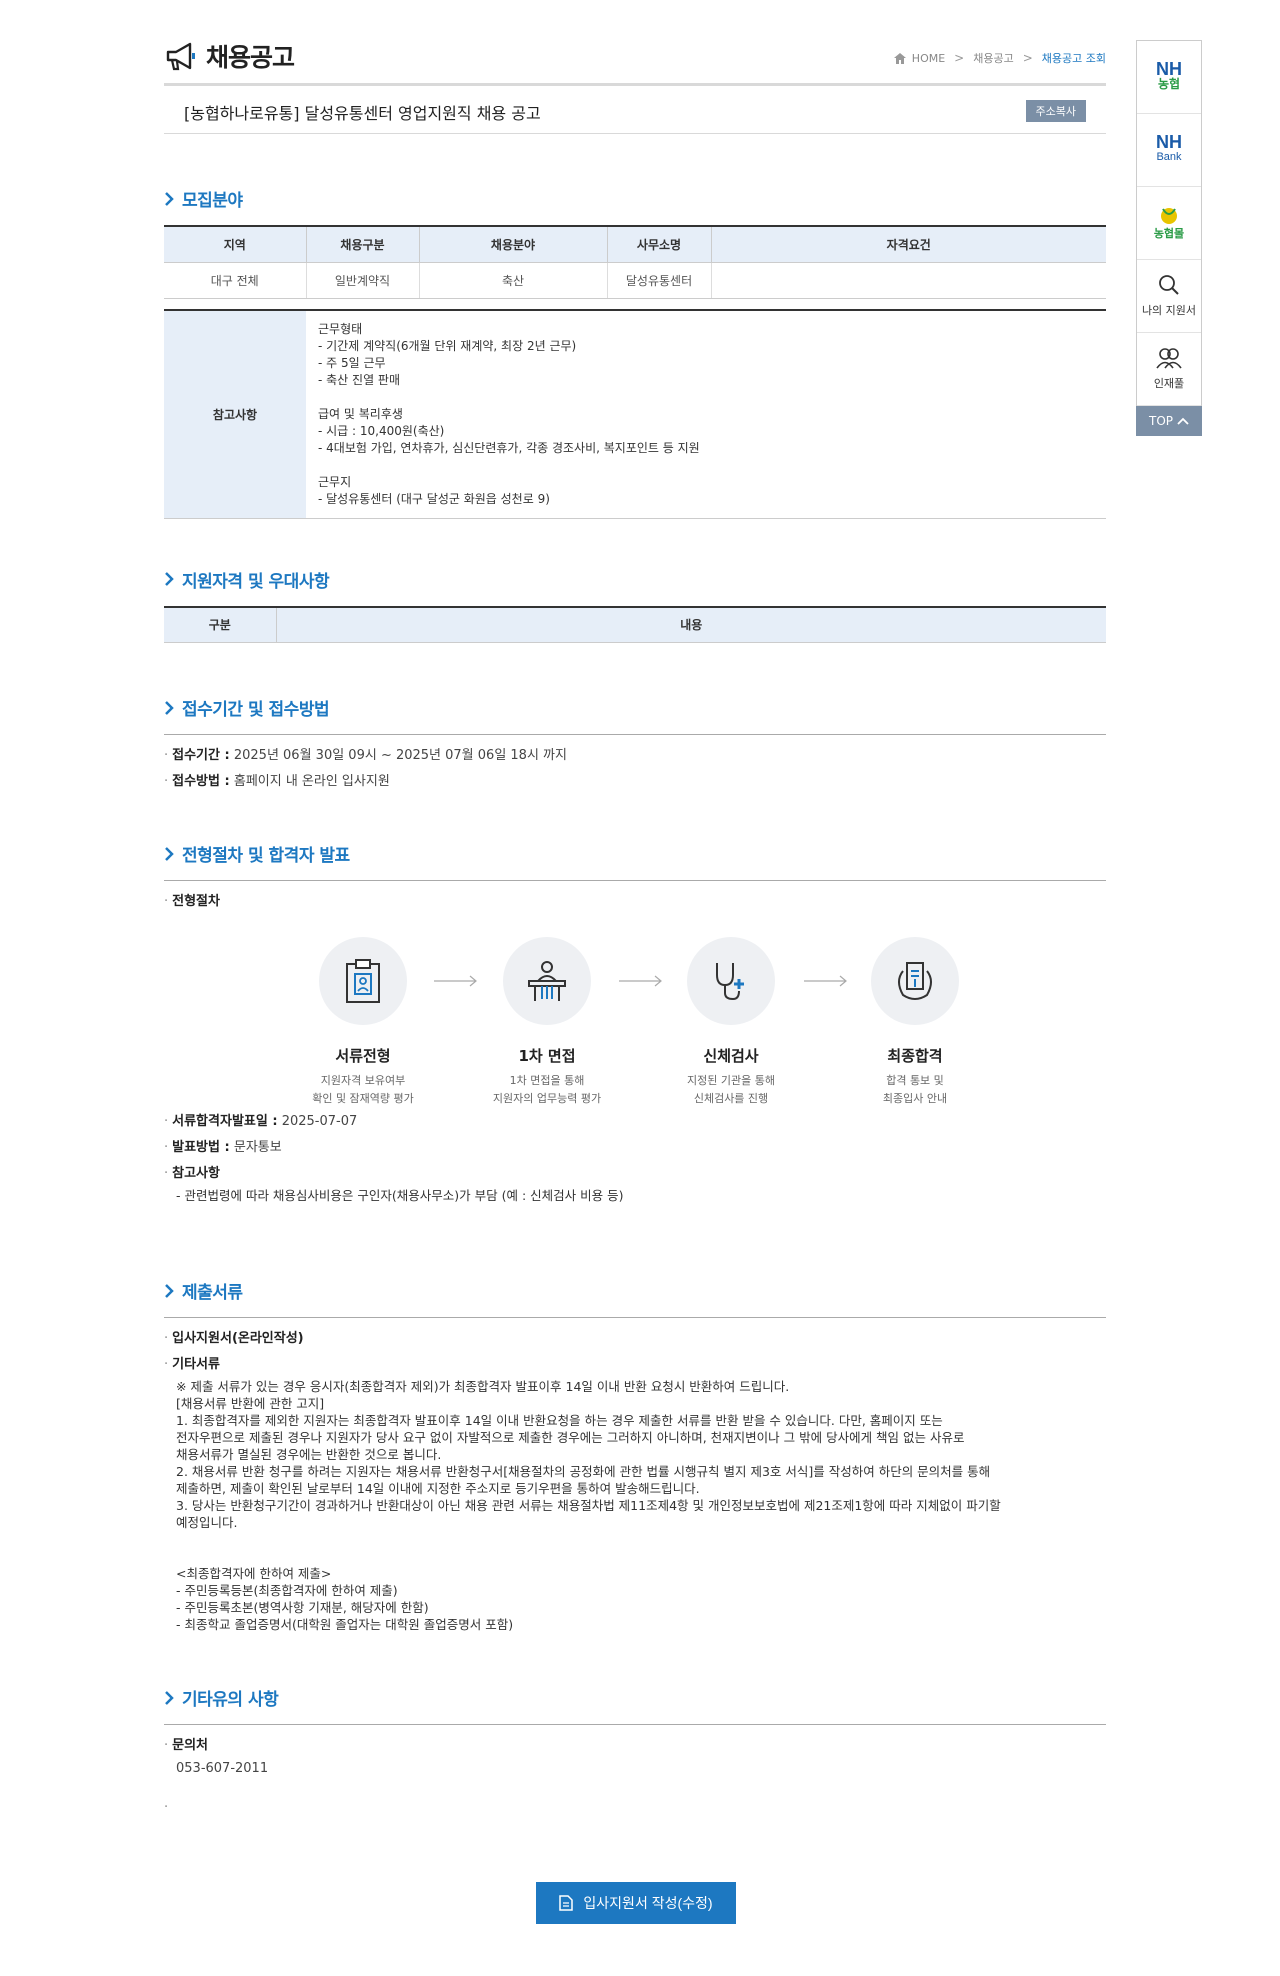 This screenshot has height=1976, width=1280. What do you see at coordinates (1169, 369) in the screenshot?
I see `quick-talent-pool: 인재풀` at bounding box center [1169, 369].